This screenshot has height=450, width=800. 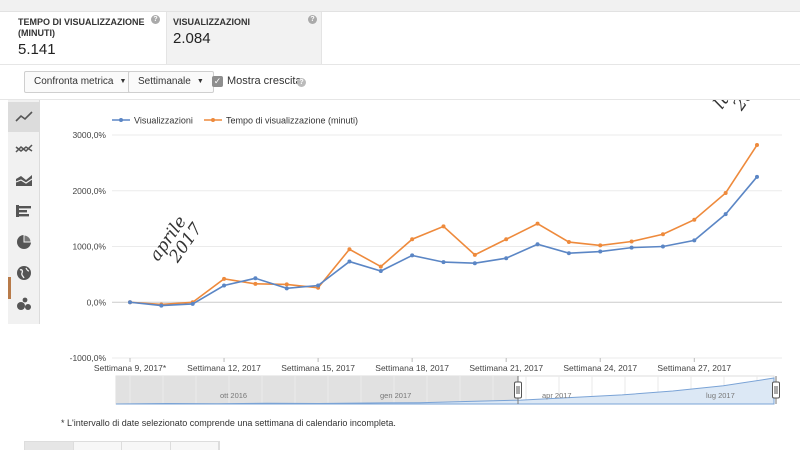 What do you see at coordinates (694, 368) in the screenshot?
I see `x-tick-label: Settimana 27, 2017` at bounding box center [694, 368].